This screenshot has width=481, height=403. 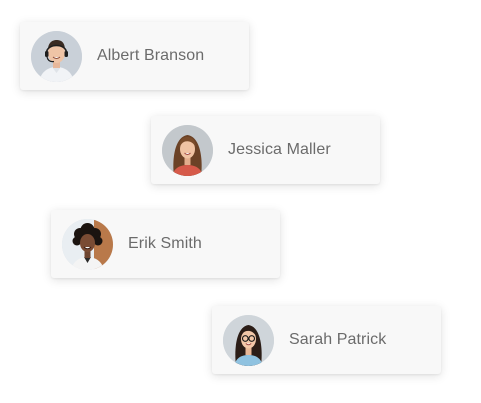 I want to click on contact-card-sarah-patrick: Sarah Patrick, so click(x=326, y=340).